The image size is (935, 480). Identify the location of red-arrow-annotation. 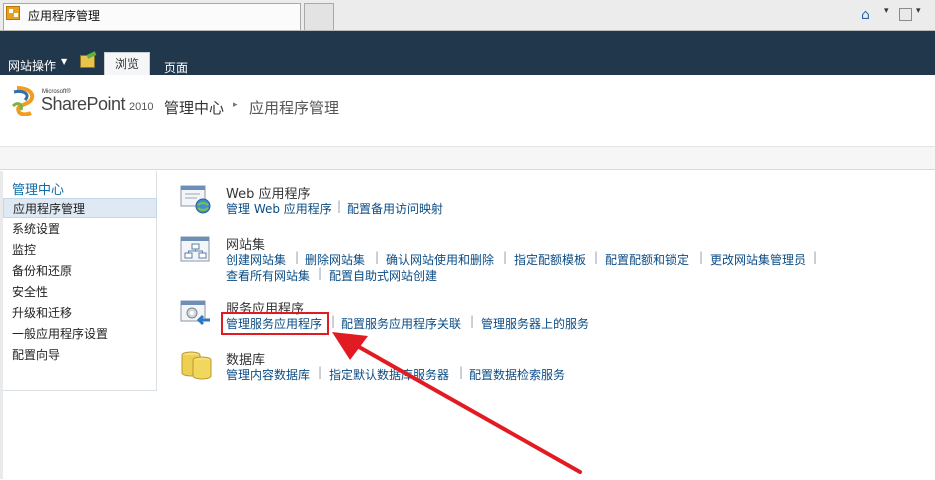
(457, 403).